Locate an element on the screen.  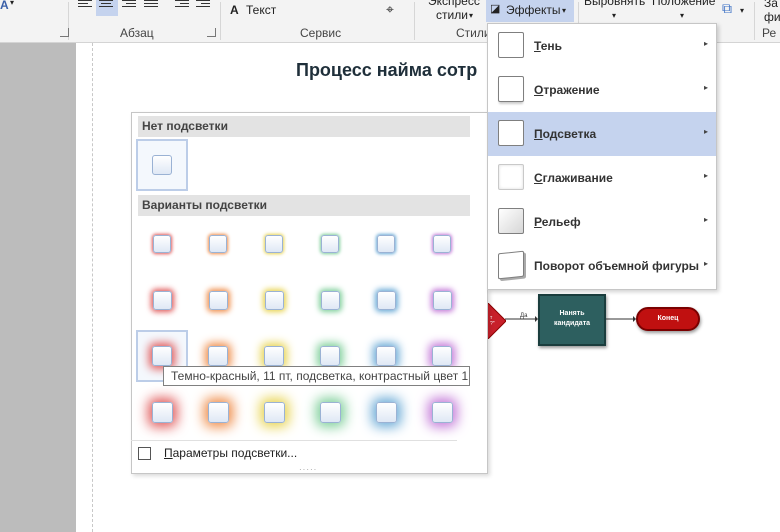
align-button: Выровнять is located at coordinates (614, 4).